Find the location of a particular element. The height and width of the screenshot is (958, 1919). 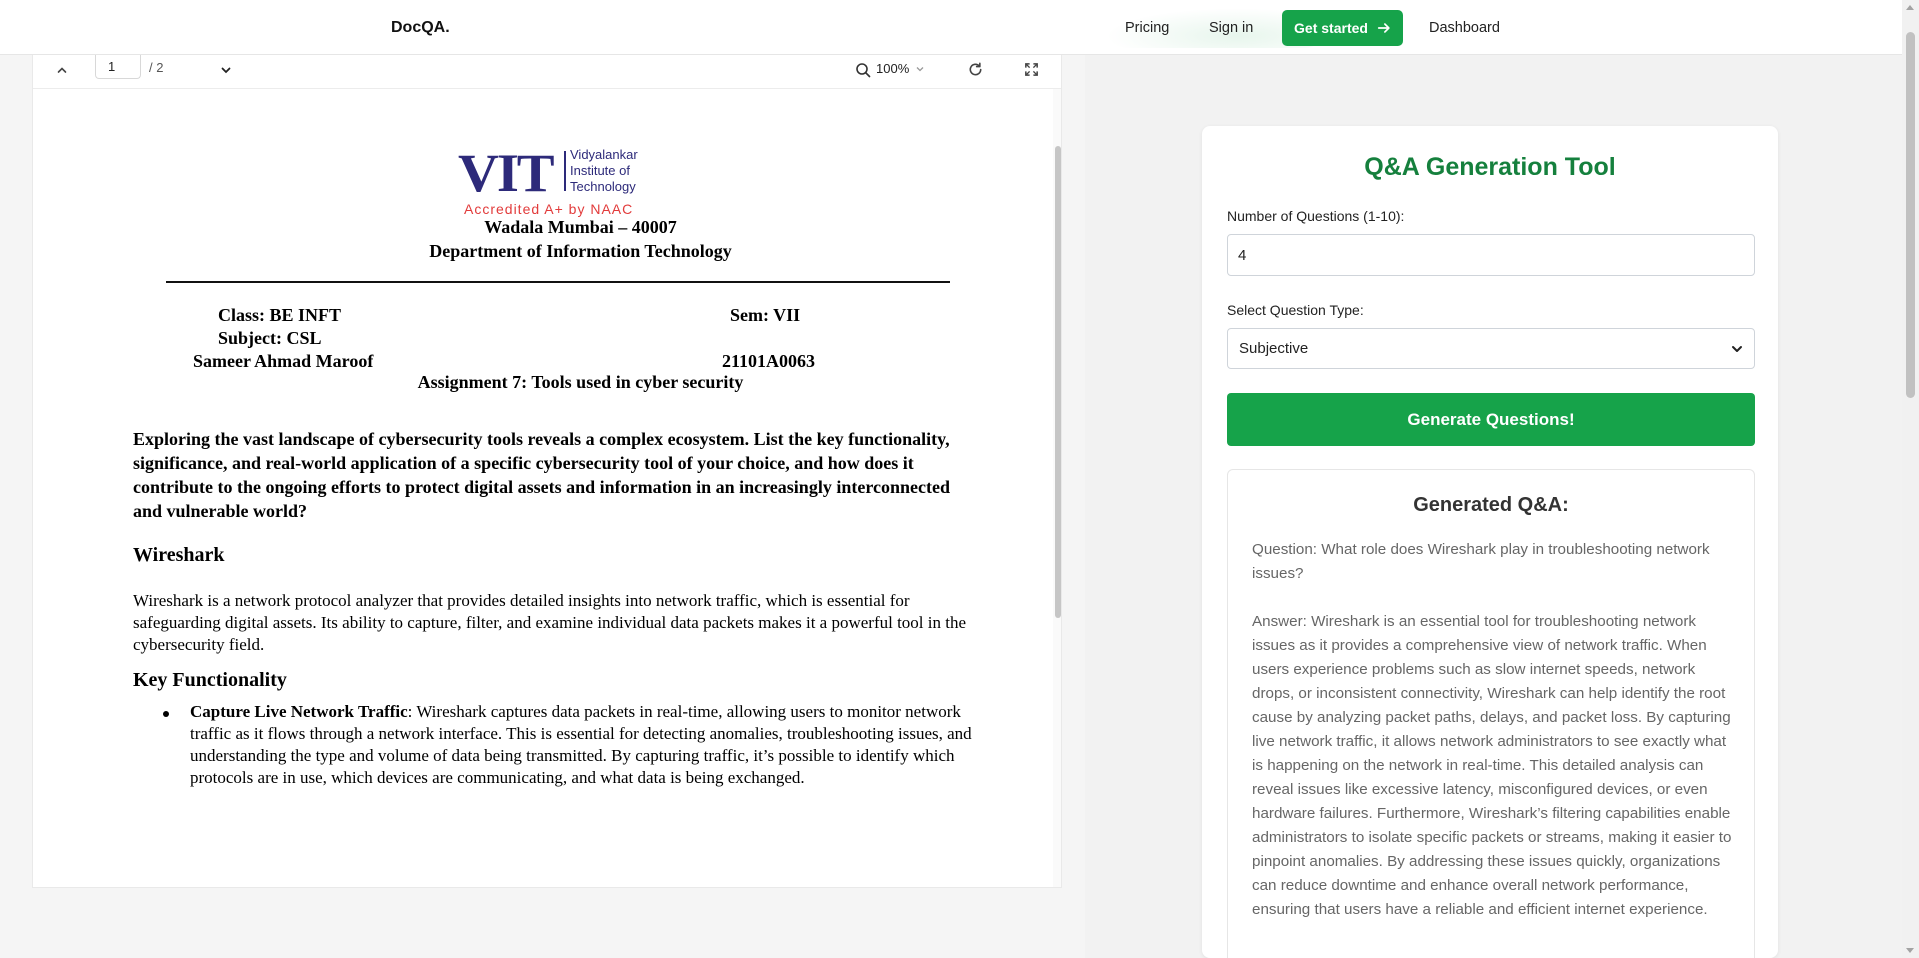

page-scrollbar is located at coordinates (1910, 479).